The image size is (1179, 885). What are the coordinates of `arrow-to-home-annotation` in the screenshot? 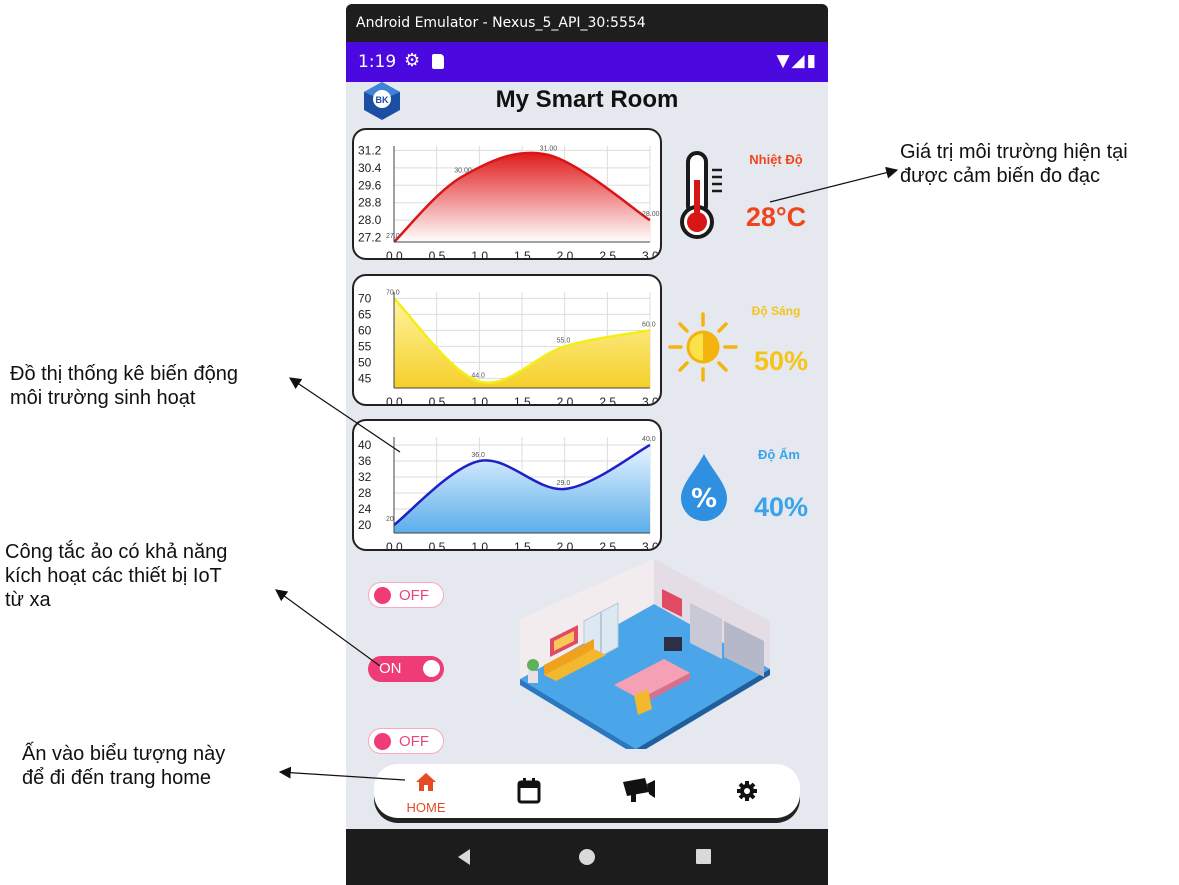 It's located at (342, 773).